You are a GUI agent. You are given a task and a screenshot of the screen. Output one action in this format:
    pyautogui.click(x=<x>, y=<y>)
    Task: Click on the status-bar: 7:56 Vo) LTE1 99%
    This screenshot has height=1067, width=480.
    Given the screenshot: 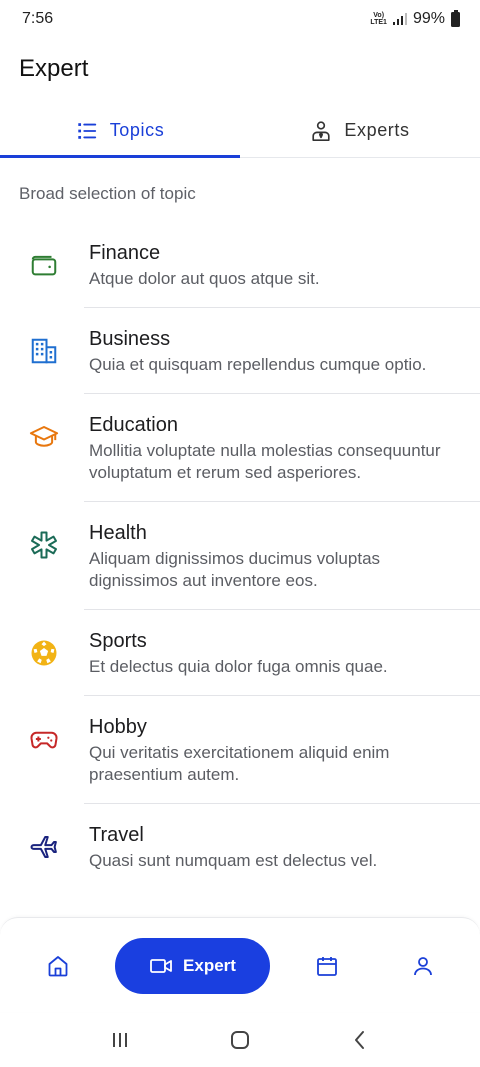 What is the action you would take?
    pyautogui.click(x=240, y=19)
    